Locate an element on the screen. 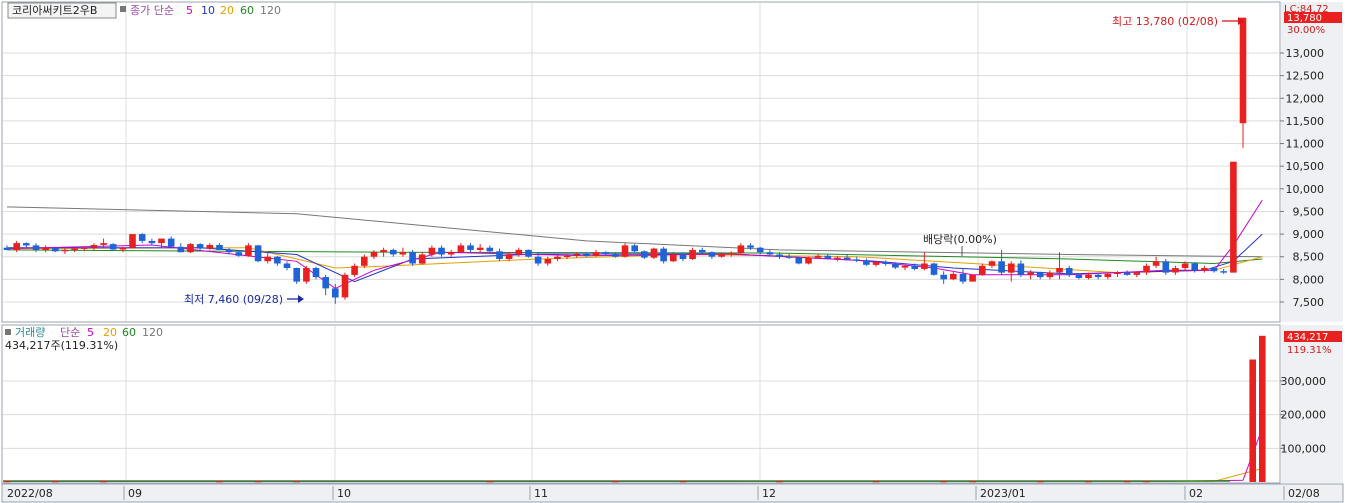 This screenshot has width=1345, height=503. ma-legend-20: 20 is located at coordinates (227, 10).